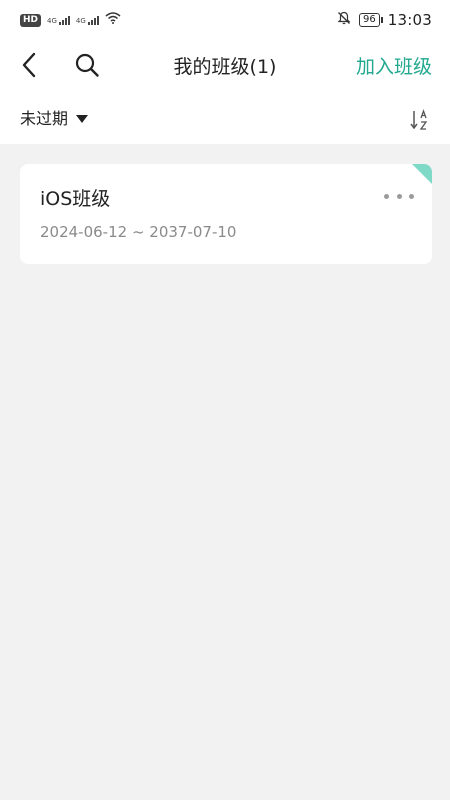  I want to click on class-date-range: 2024-06-12 ~ 2037-07-10, so click(138, 232).